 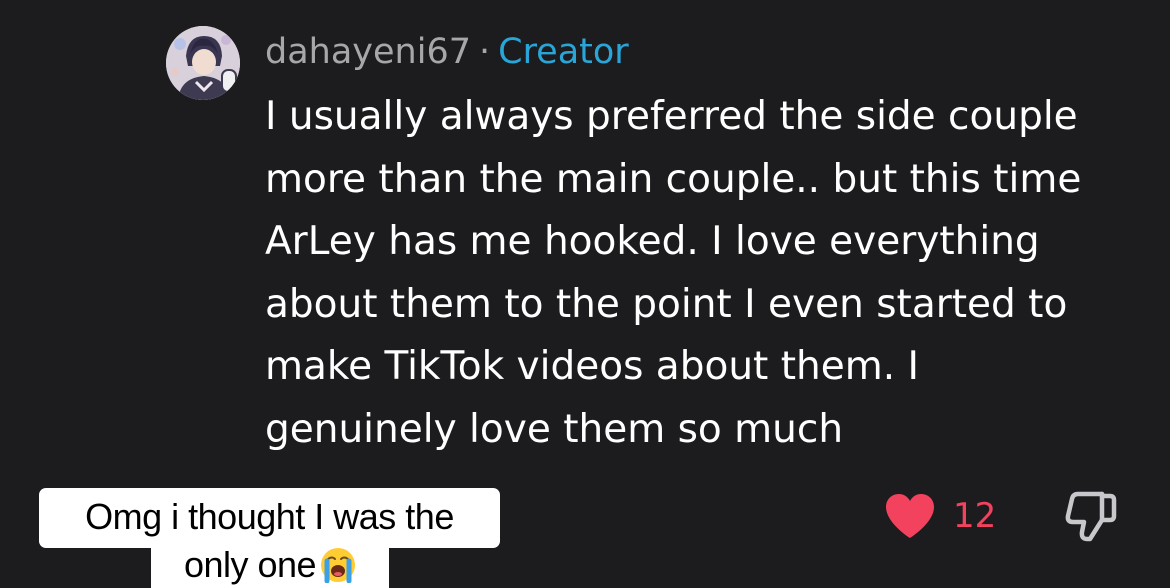 What do you see at coordinates (910, 516) in the screenshot?
I see `heart-icon` at bounding box center [910, 516].